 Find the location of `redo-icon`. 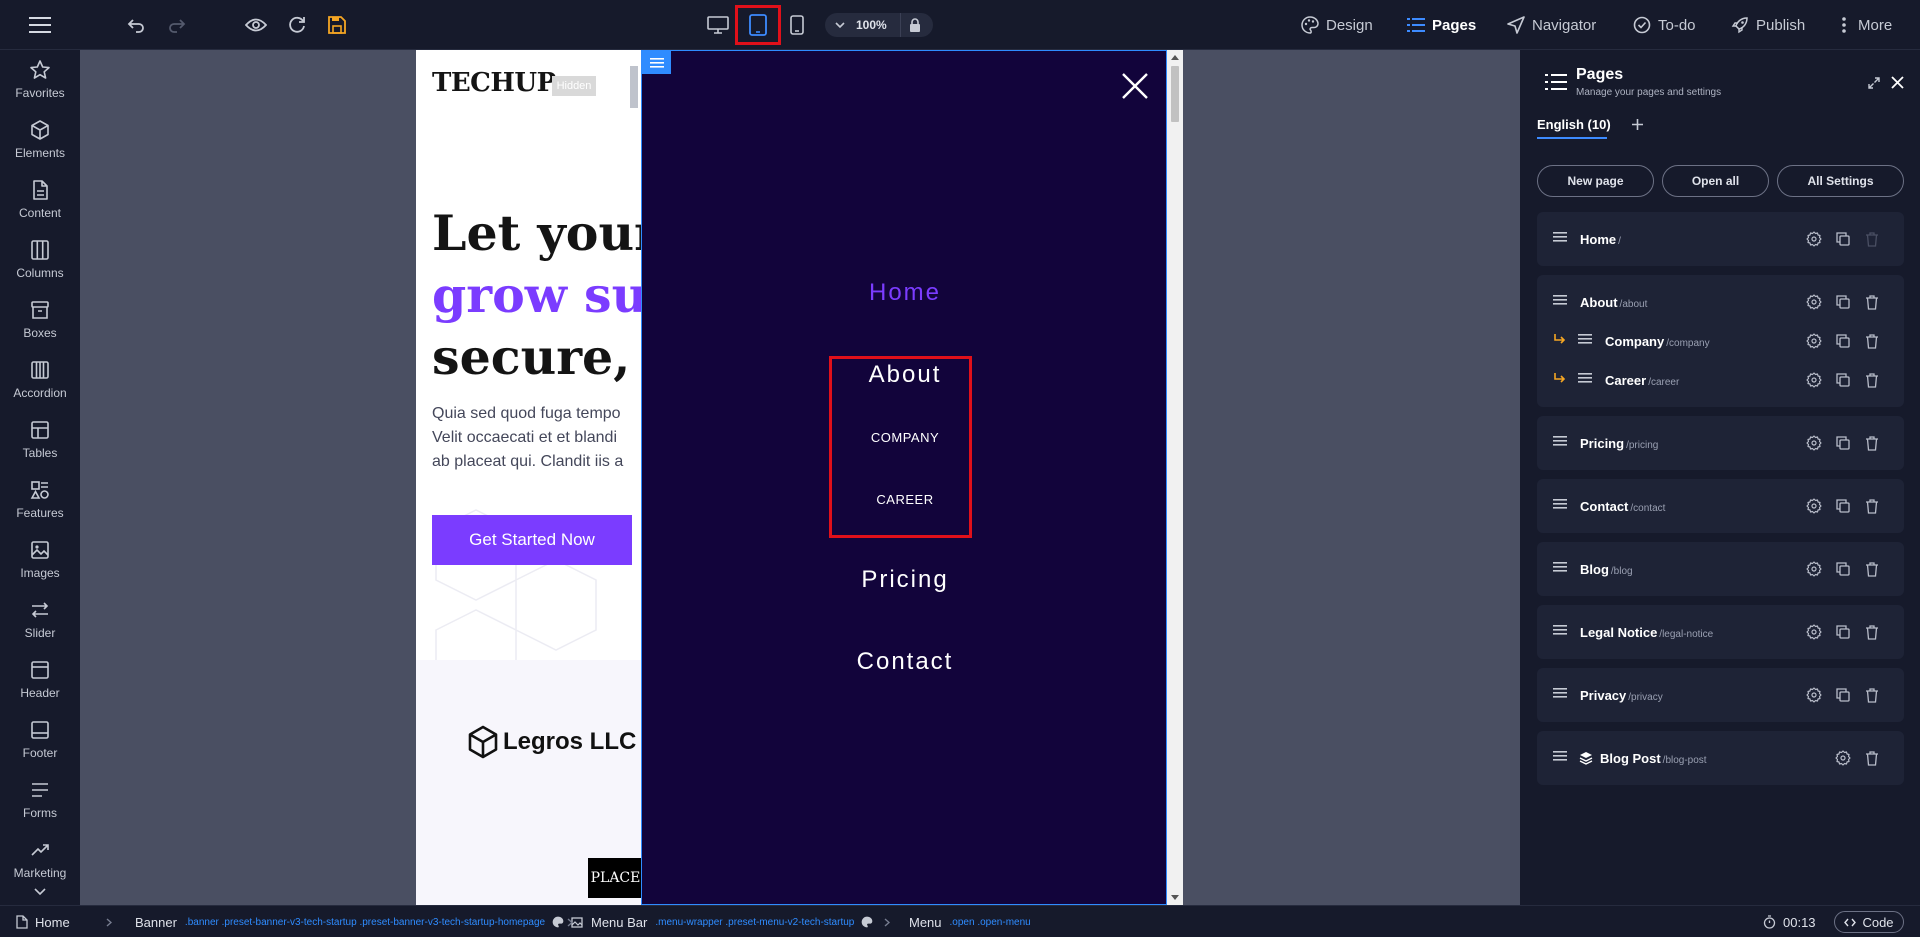

redo-icon is located at coordinates (177, 25).